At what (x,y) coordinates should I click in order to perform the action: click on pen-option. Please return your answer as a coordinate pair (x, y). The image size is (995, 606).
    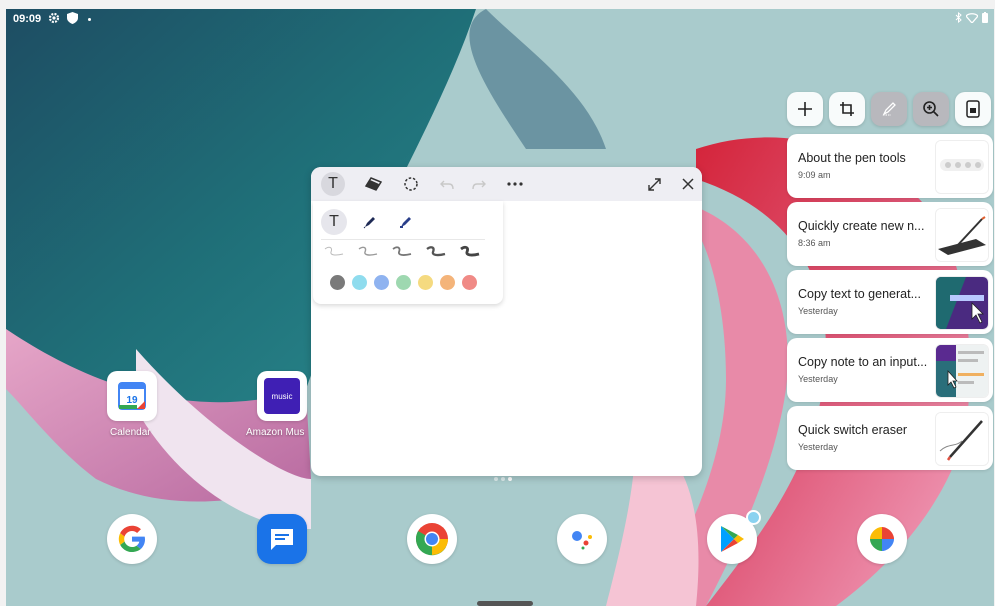
    Looking at the image, I should click on (370, 222).